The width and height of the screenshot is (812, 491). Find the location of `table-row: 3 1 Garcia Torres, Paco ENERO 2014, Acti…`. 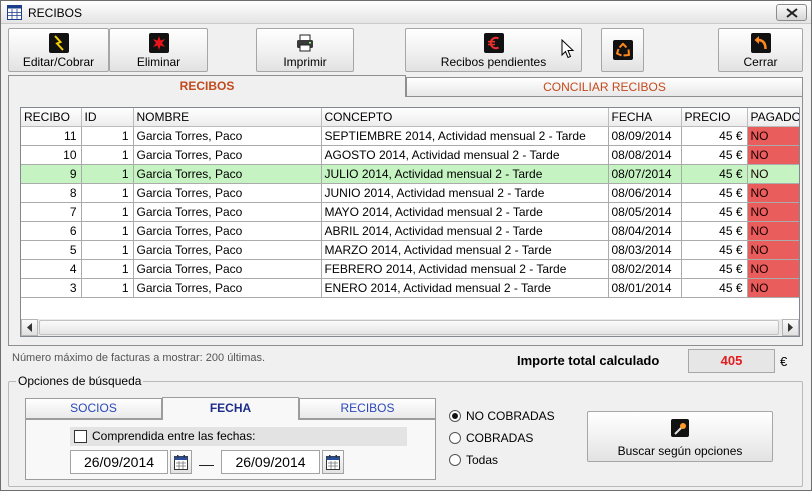

table-row: 3 1 Garcia Torres, Paco ENERO 2014, Acti… is located at coordinates (410, 288).